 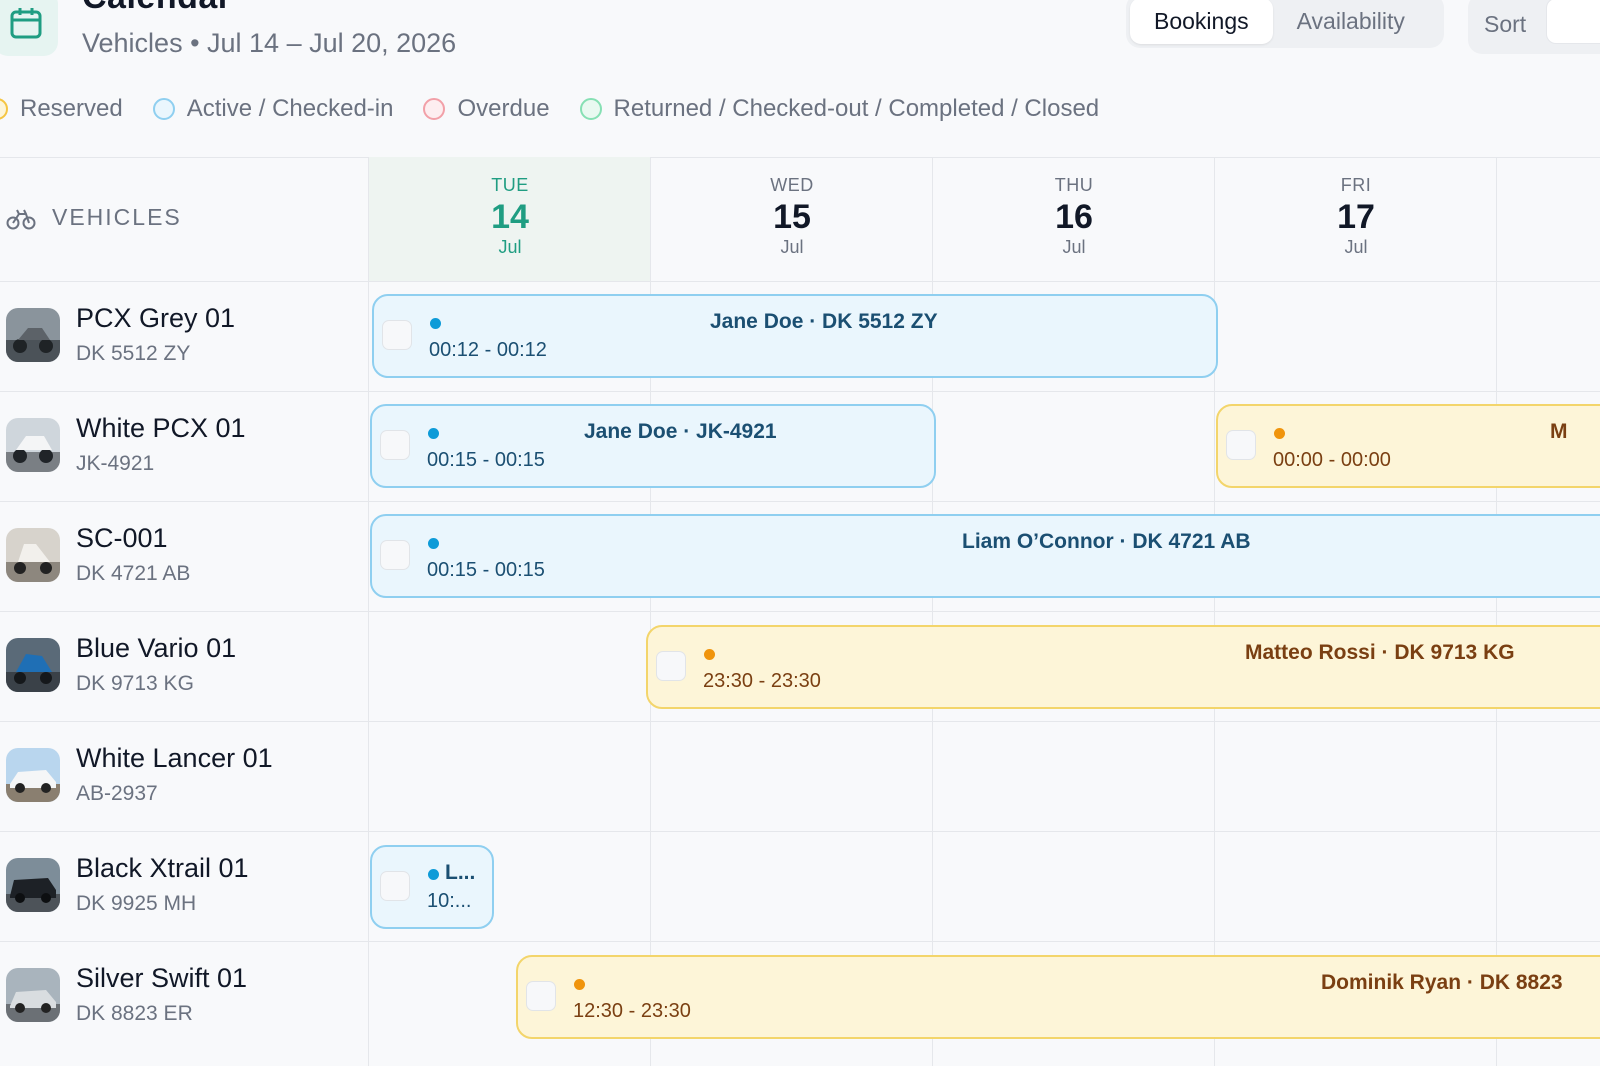 I want to click on day-number: 17, so click(x=1356, y=217).